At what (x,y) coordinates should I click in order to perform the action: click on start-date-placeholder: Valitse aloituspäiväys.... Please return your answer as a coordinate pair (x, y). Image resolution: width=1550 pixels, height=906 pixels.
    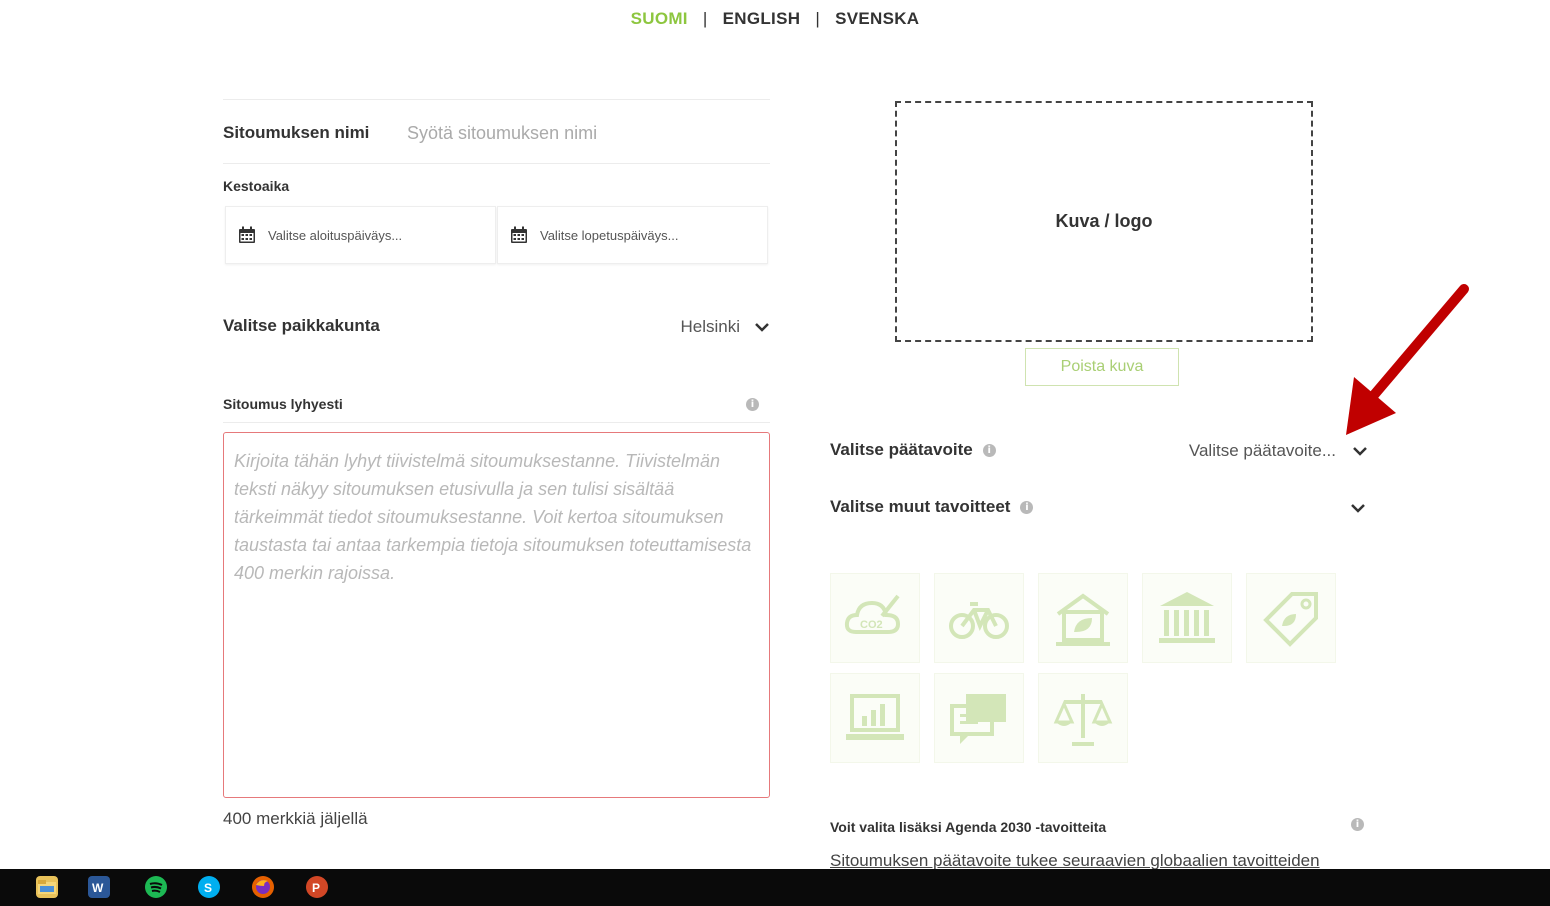
    Looking at the image, I should click on (335, 235).